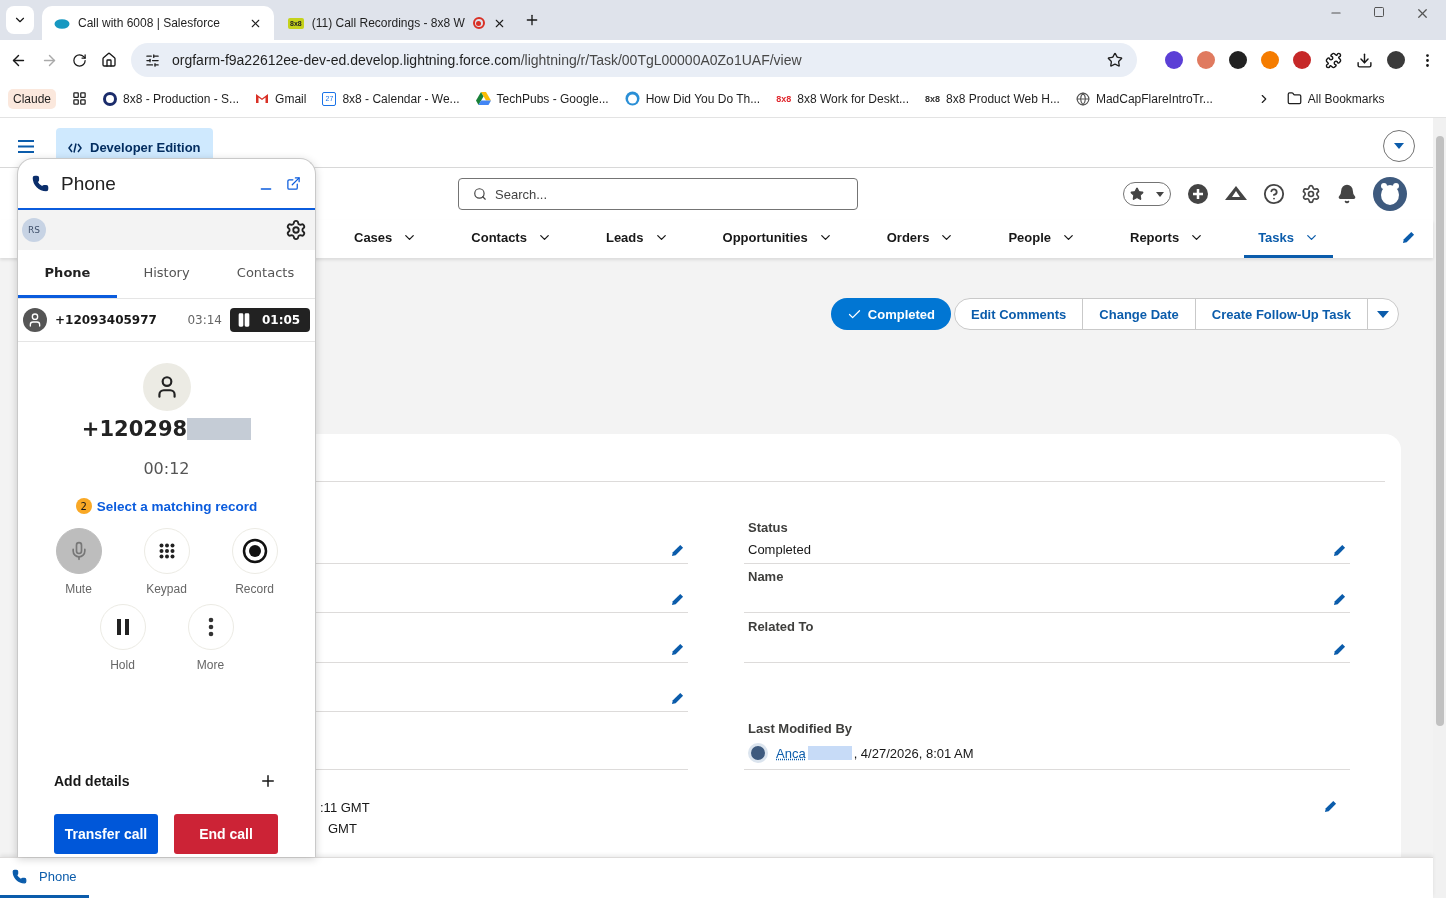  What do you see at coordinates (177, 506) in the screenshot?
I see `match-link: Select a matching record` at bounding box center [177, 506].